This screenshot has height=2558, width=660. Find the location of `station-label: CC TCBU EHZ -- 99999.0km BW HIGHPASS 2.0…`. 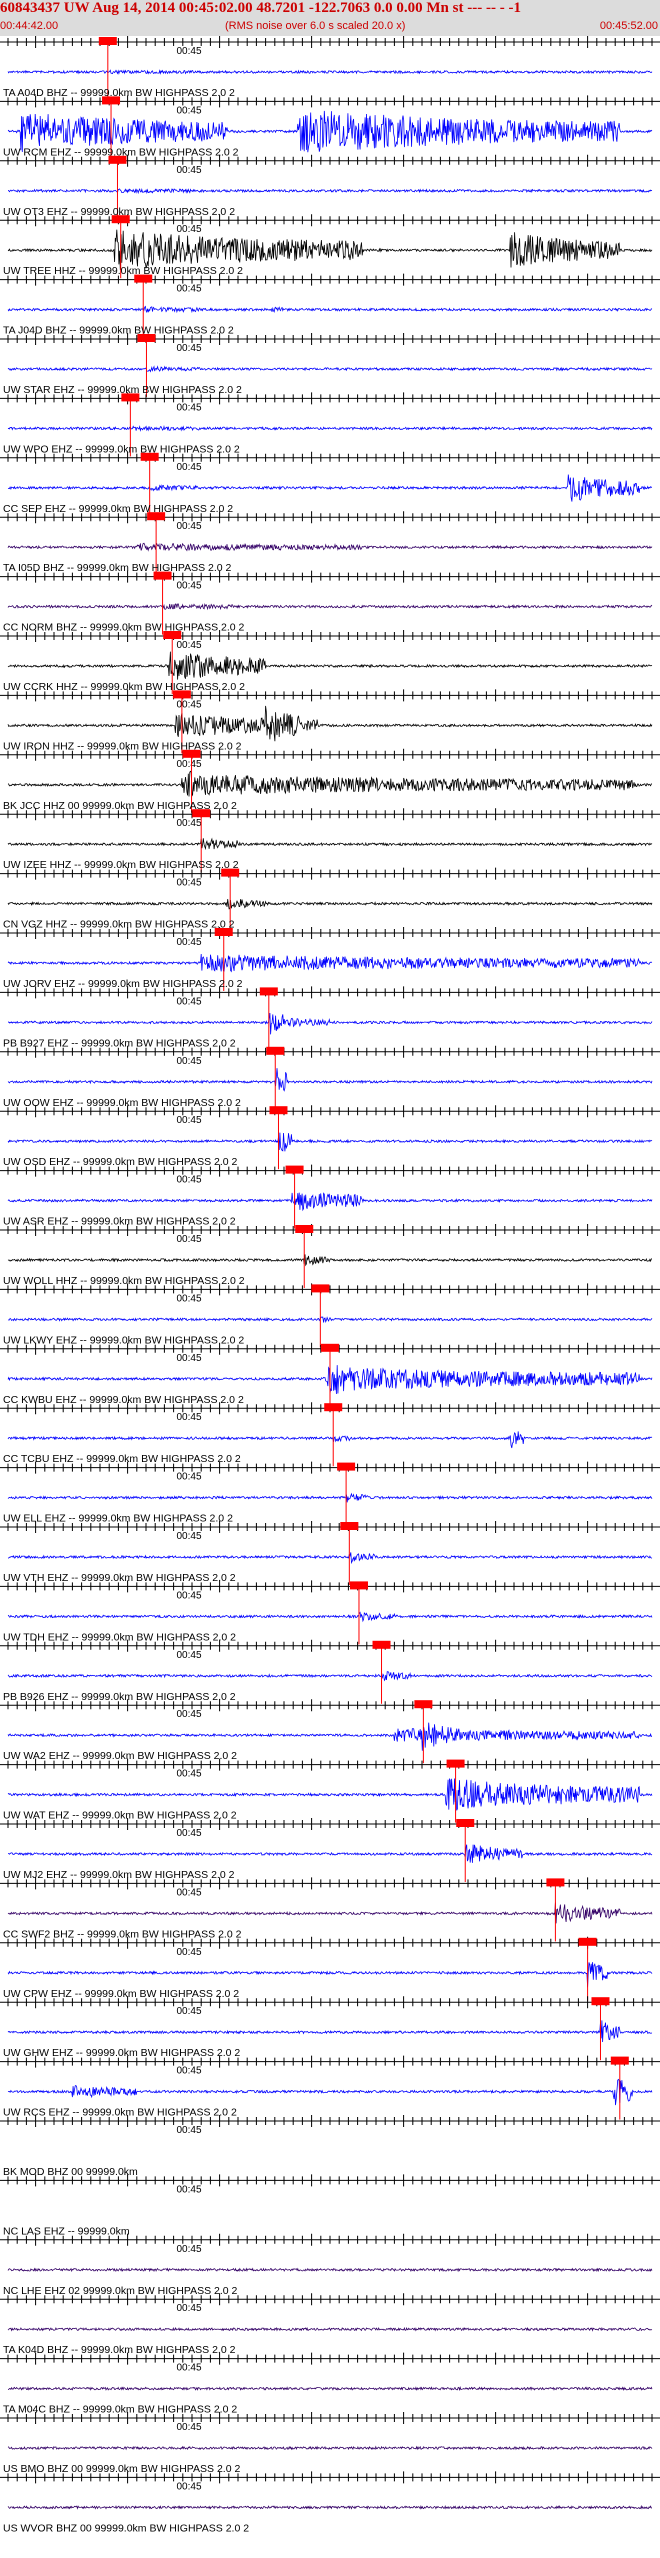

station-label: CC TCBU EHZ -- 99999.0km BW HIGHPASS 2.0… is located at coordinates (122, 1459).